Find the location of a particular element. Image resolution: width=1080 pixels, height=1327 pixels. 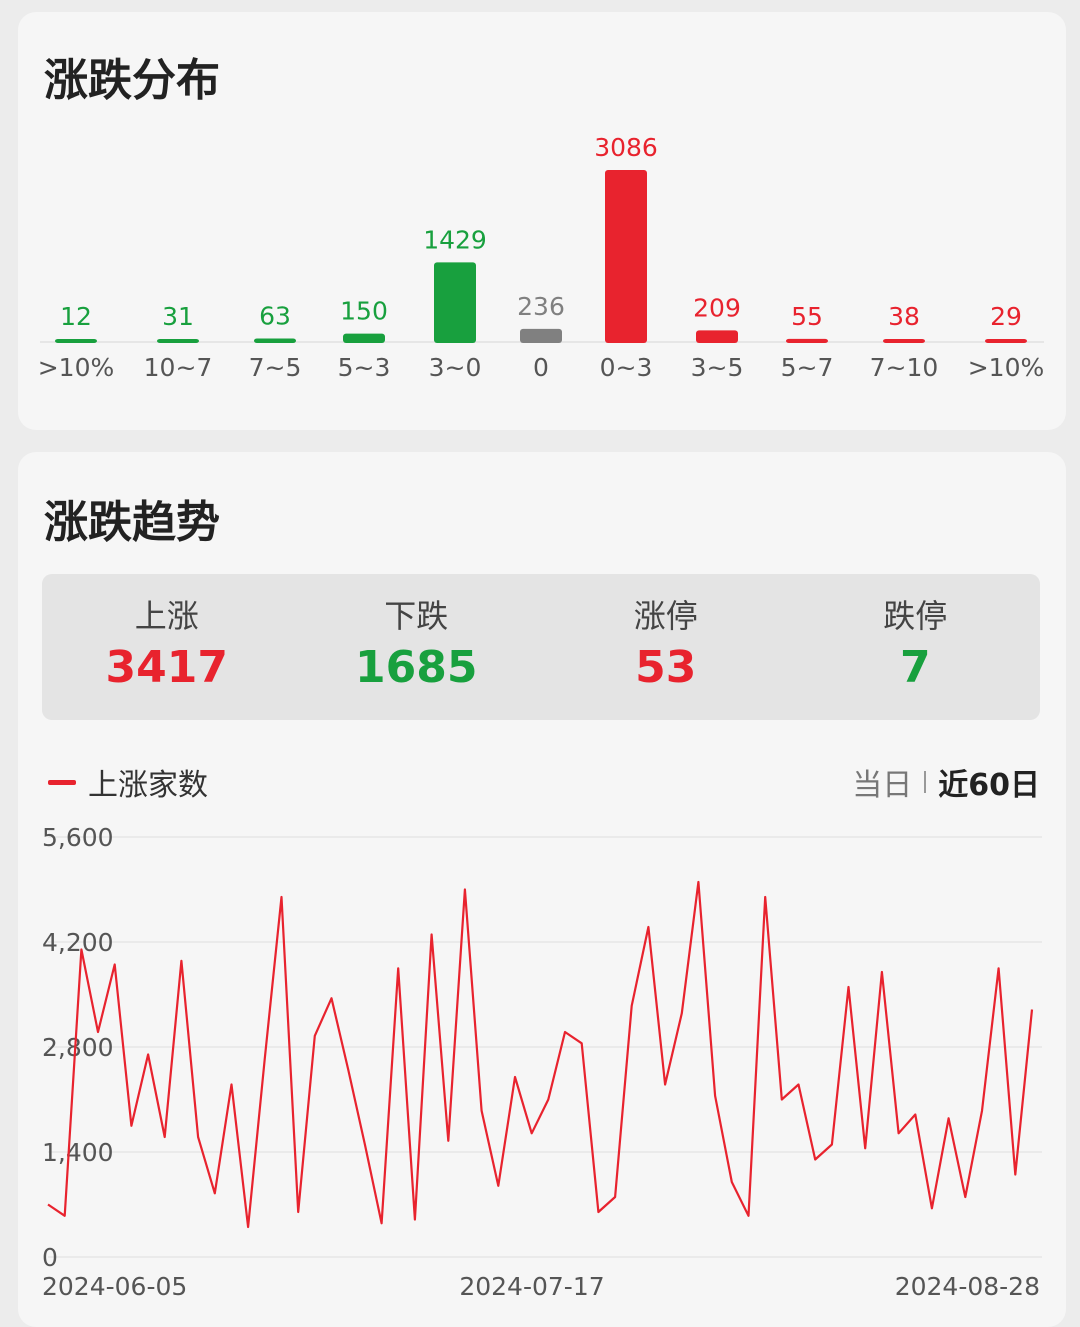

x-tick-label: 2024-08-28 is located at coordinates (967, 1286).